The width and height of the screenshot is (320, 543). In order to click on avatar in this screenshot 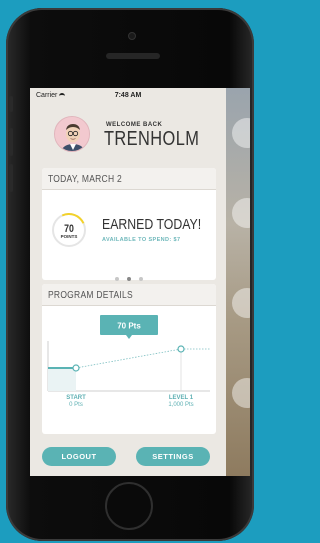, I will do `click(72, 134)`.